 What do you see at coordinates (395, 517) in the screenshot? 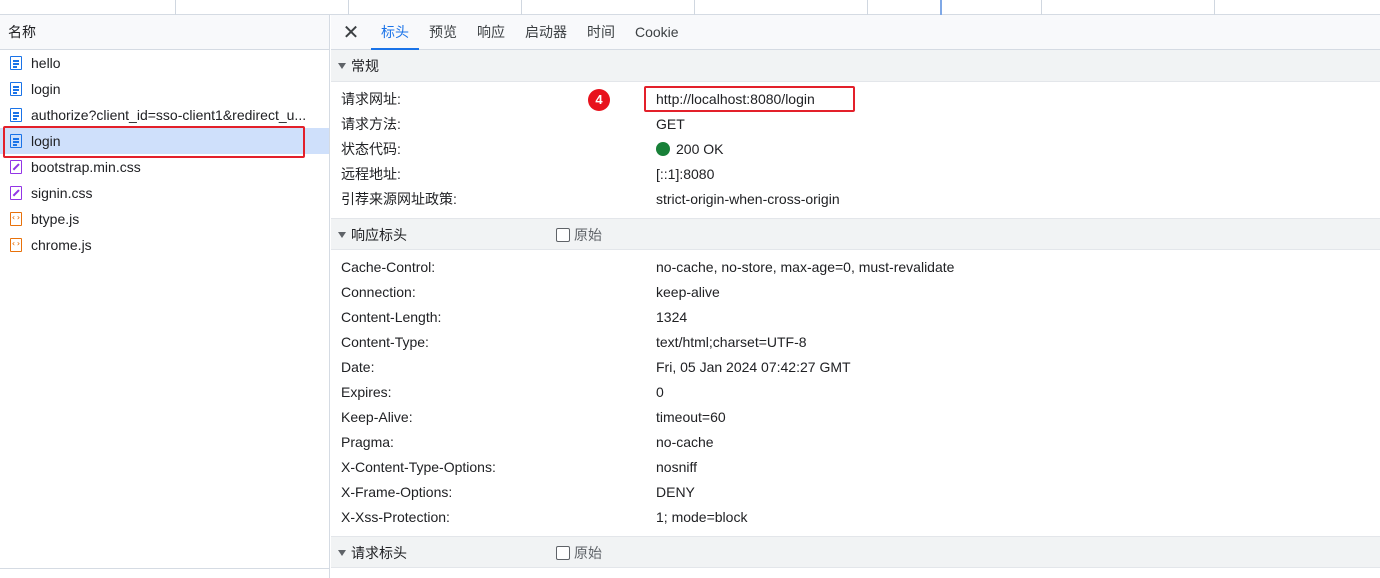
I see `header-key: X-Xss-Protection:` at bounding box center [395, 517].